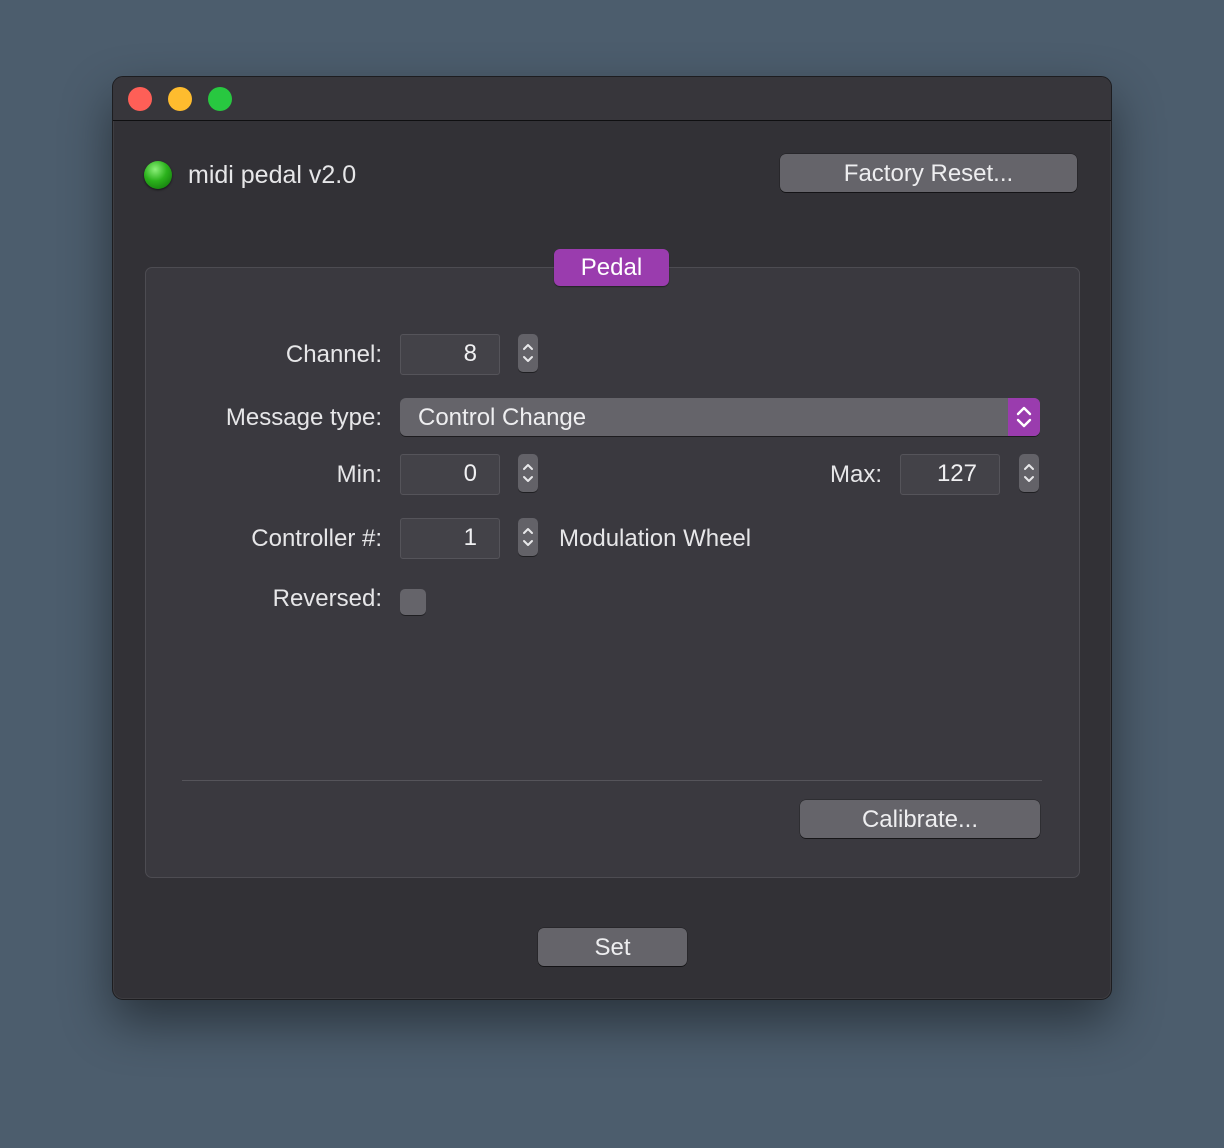 The width and height of the screenshot is (1224, 1148). I want to click on controller-number-stepper, so click(528, 537).